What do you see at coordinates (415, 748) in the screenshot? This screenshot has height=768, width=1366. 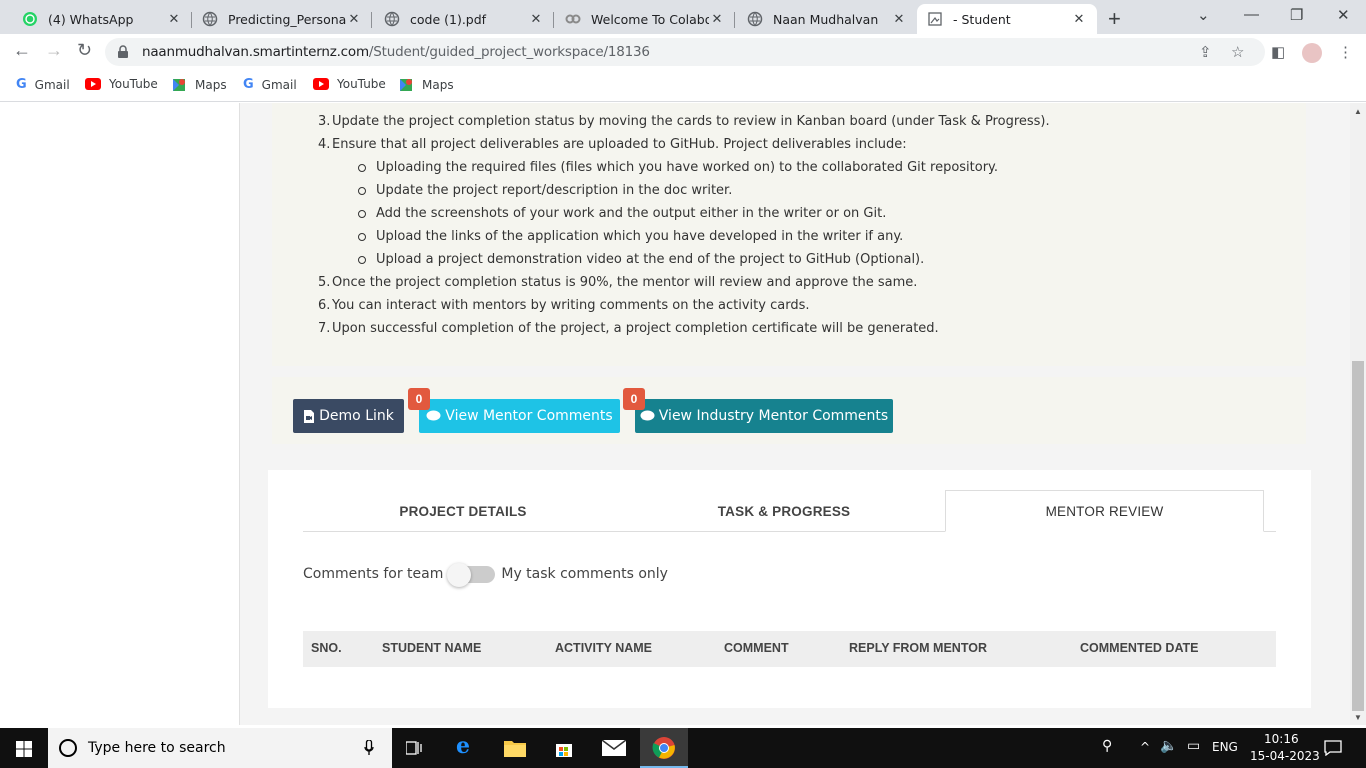 I see `task-view-icon` at bounding box center [415, 748].